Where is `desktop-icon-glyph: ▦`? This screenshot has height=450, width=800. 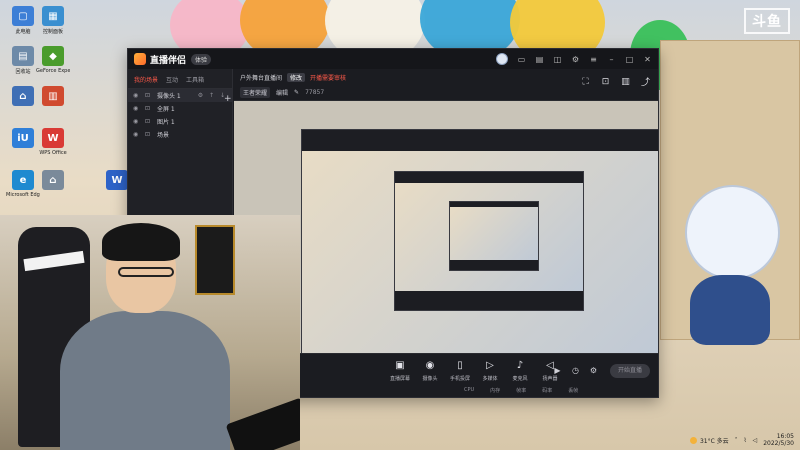
desktop-icon-glyph: ▦ is located at coordinates (53, 16).